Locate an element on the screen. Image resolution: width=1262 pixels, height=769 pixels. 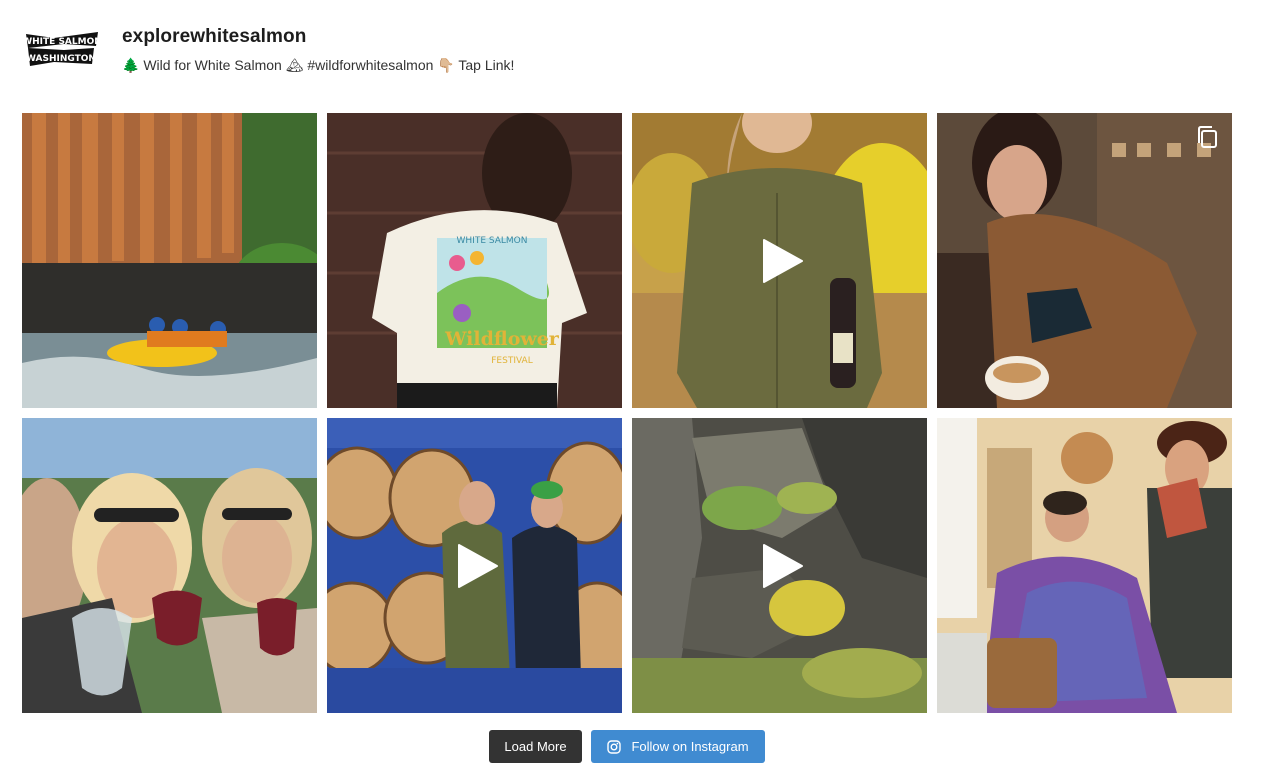
profile-avatar: WHITE SALMON WASHINGTON is located at coordinates (62, 48).